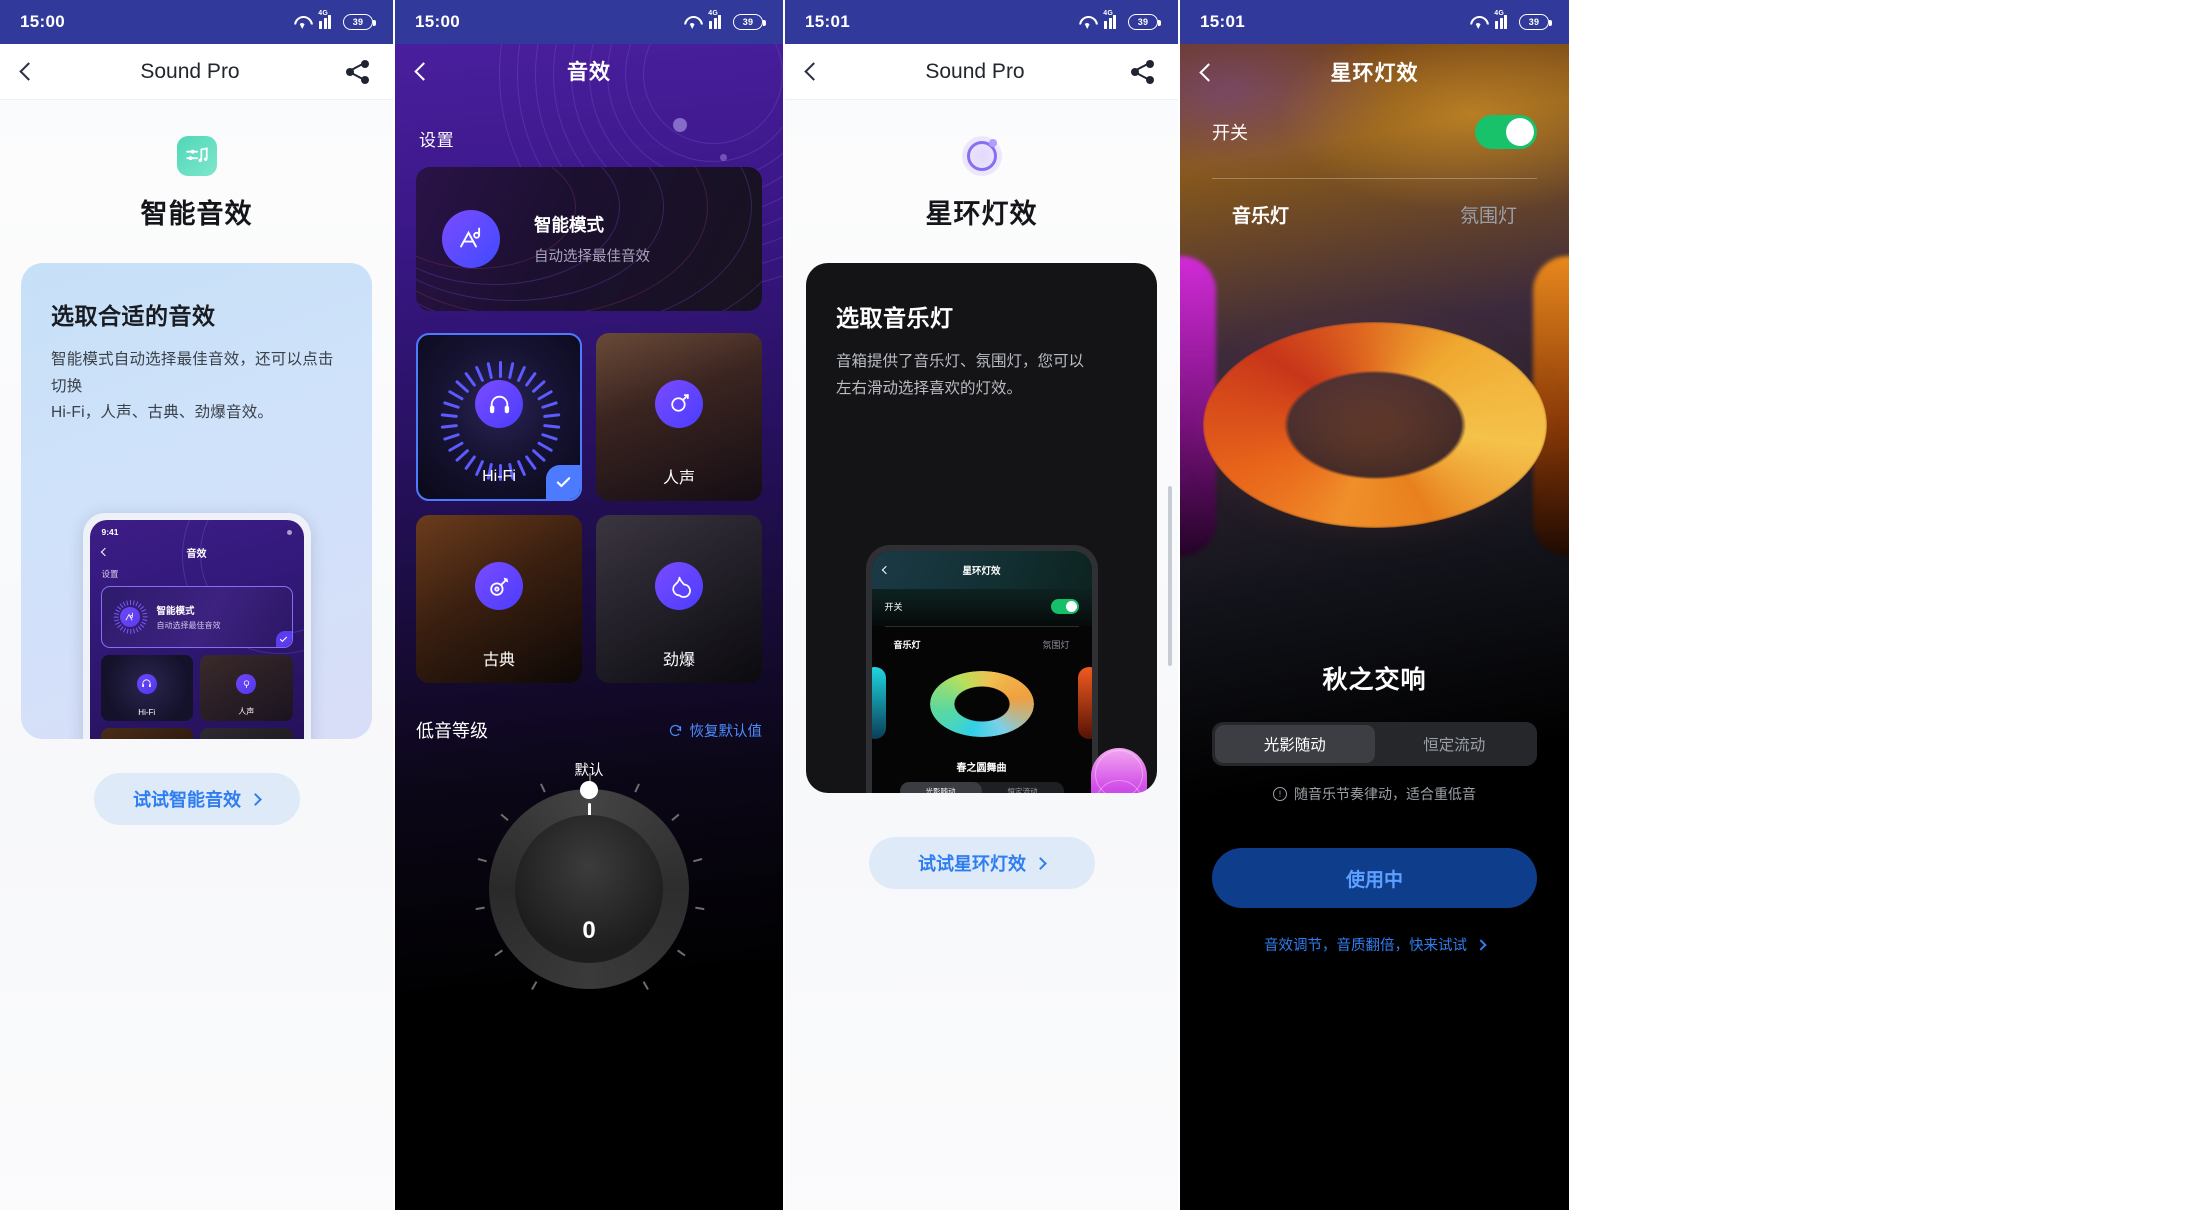 The image size is (2185, 1210). What do you see at coordinates (592, 257) in the screenshot?
I see `smart-mode-subtitle: 自动选择最佳音效` at bounding box center [592, 257].